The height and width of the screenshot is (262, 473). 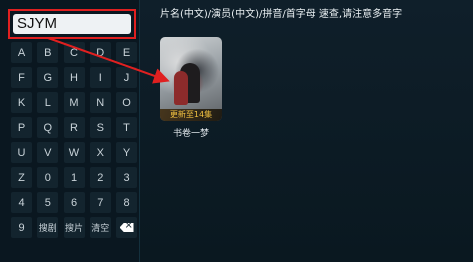 I want to click on key-q: Q, so click(x=48, y=127).